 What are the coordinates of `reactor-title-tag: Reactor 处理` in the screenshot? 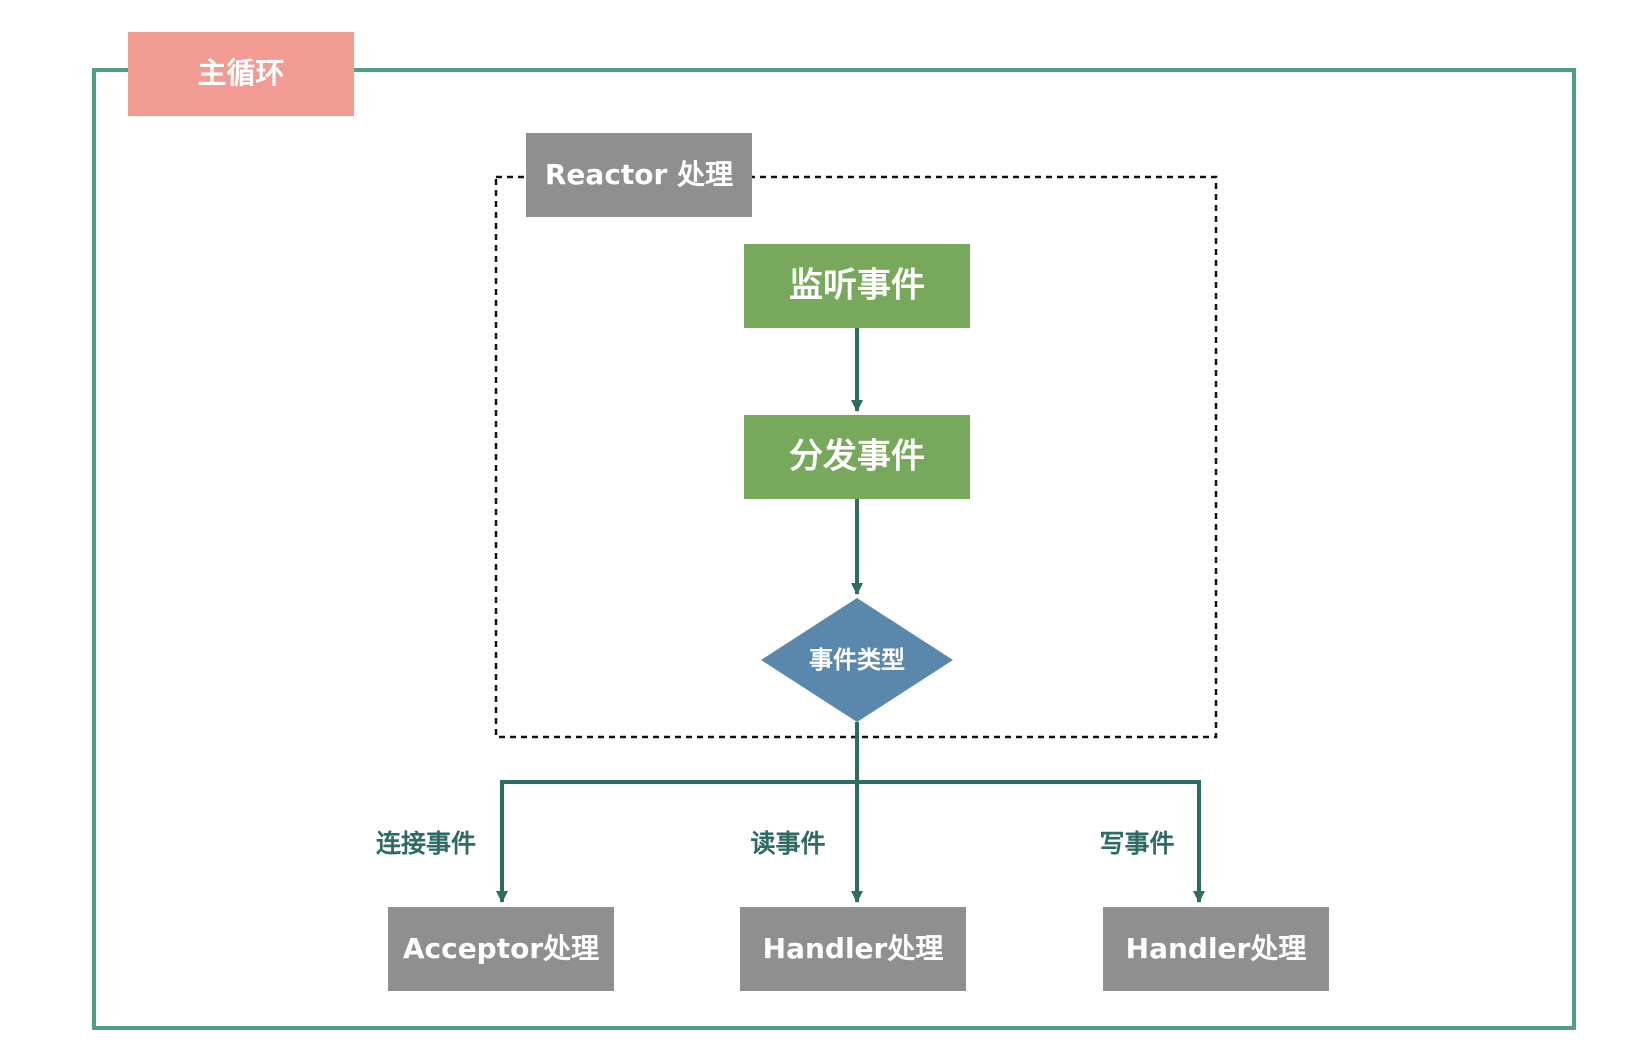 It's located at (639, 175).